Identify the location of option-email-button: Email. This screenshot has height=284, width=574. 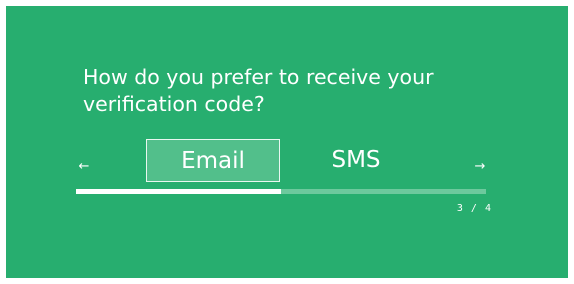
(213, 160).